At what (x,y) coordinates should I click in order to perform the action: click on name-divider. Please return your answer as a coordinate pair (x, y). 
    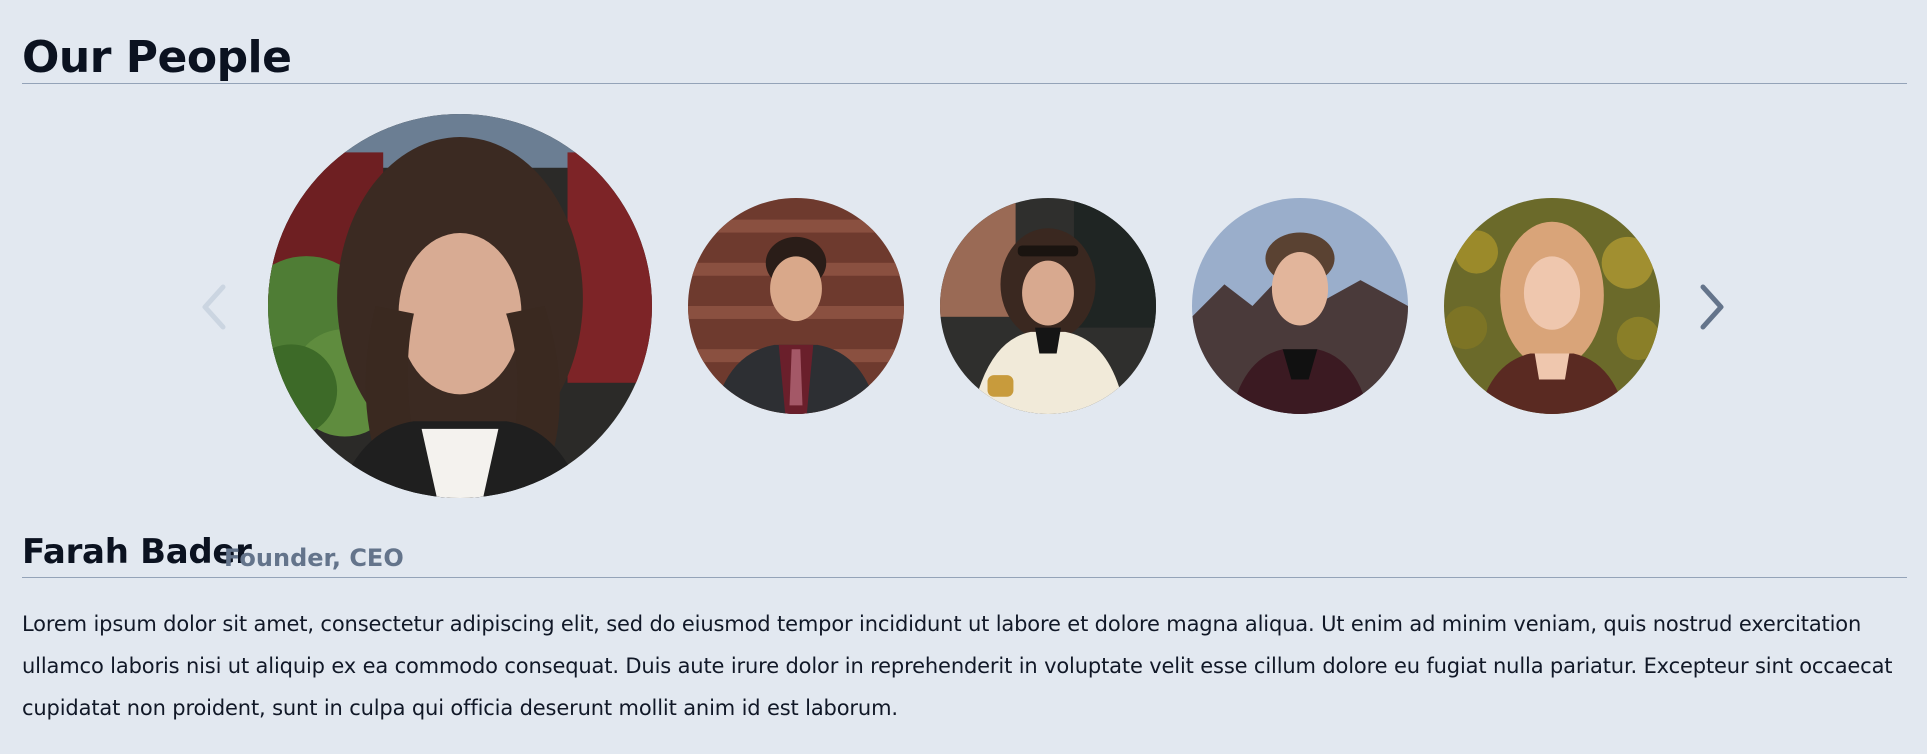
    Looking at the image, I should click on (964, 577).